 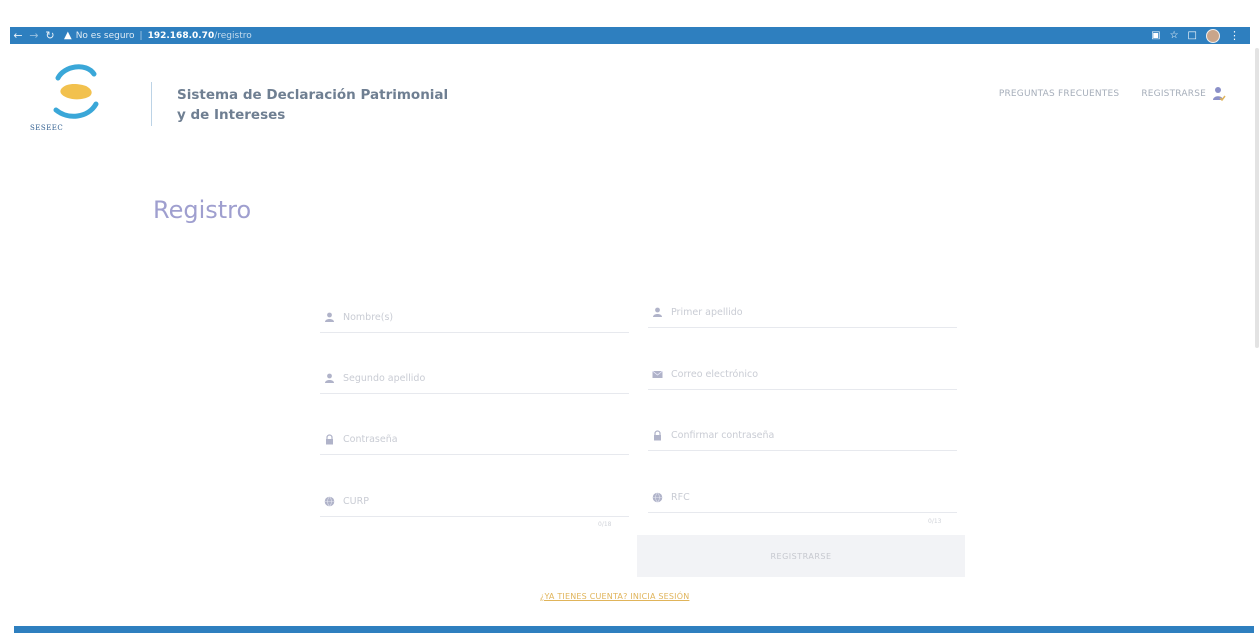 What do you see at coordinates (233, 36) in the screenshot?
I see `url-path: /registro` at bounding box center [233, 36].